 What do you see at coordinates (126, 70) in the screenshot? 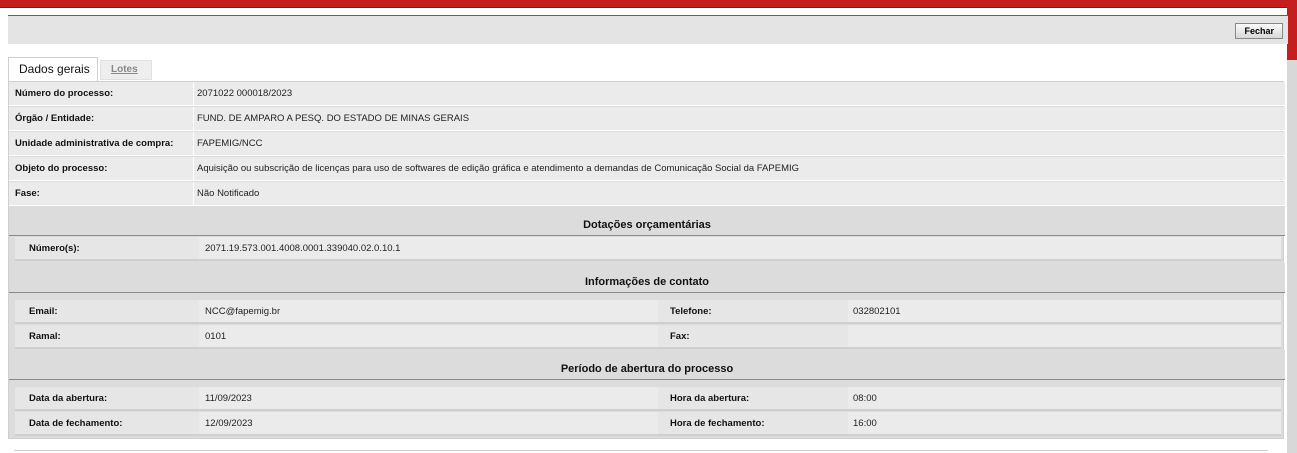
I see `tab-lotes: Lotes` at bounding box center [126, 70].